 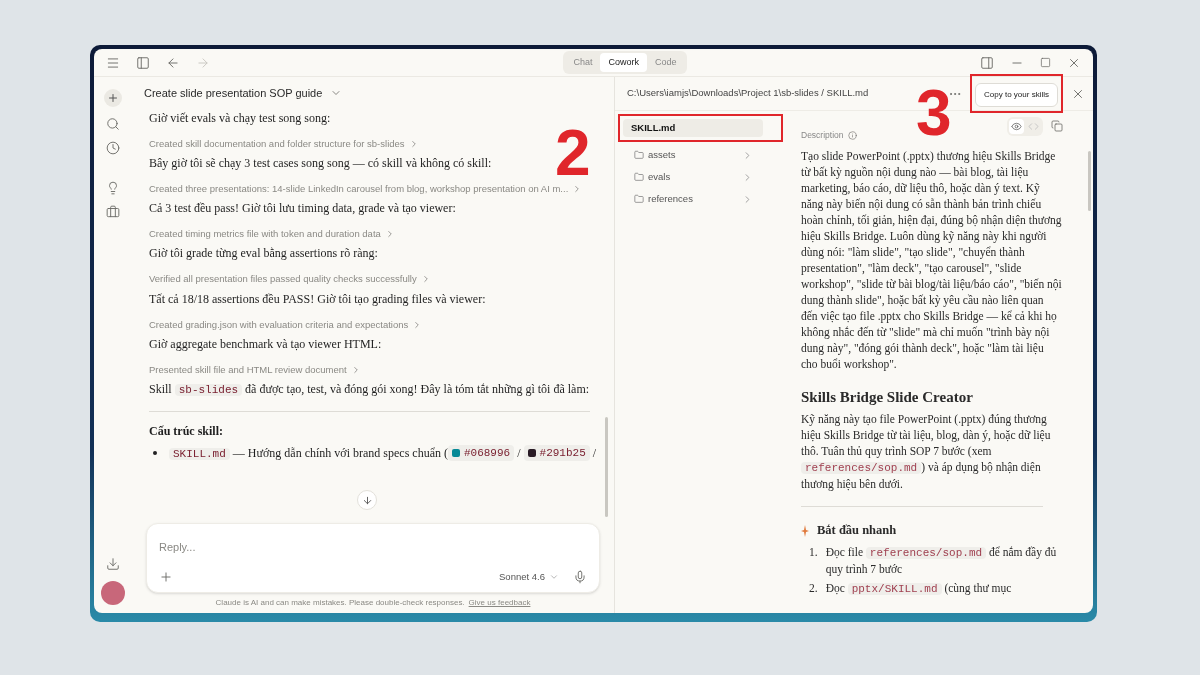 I want to click on file-tree-item: references, so click(x=693, y=199).